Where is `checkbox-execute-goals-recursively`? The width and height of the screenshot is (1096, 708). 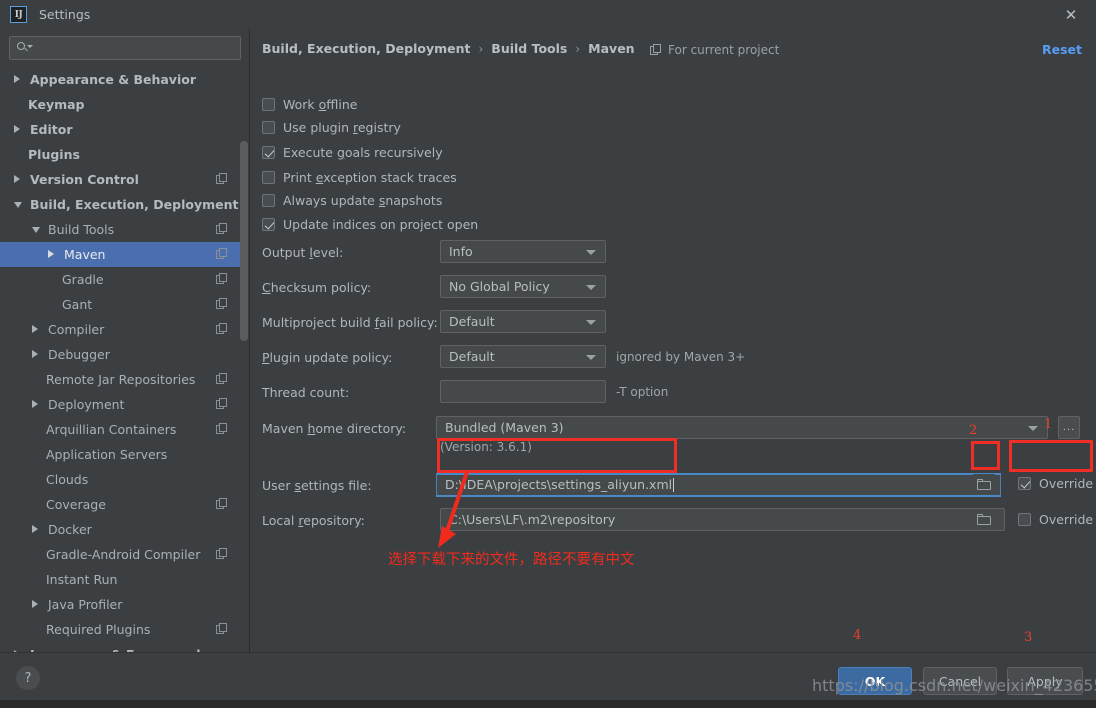
checkbox-execute-goals-recursively is located at coordinates (268, 152).